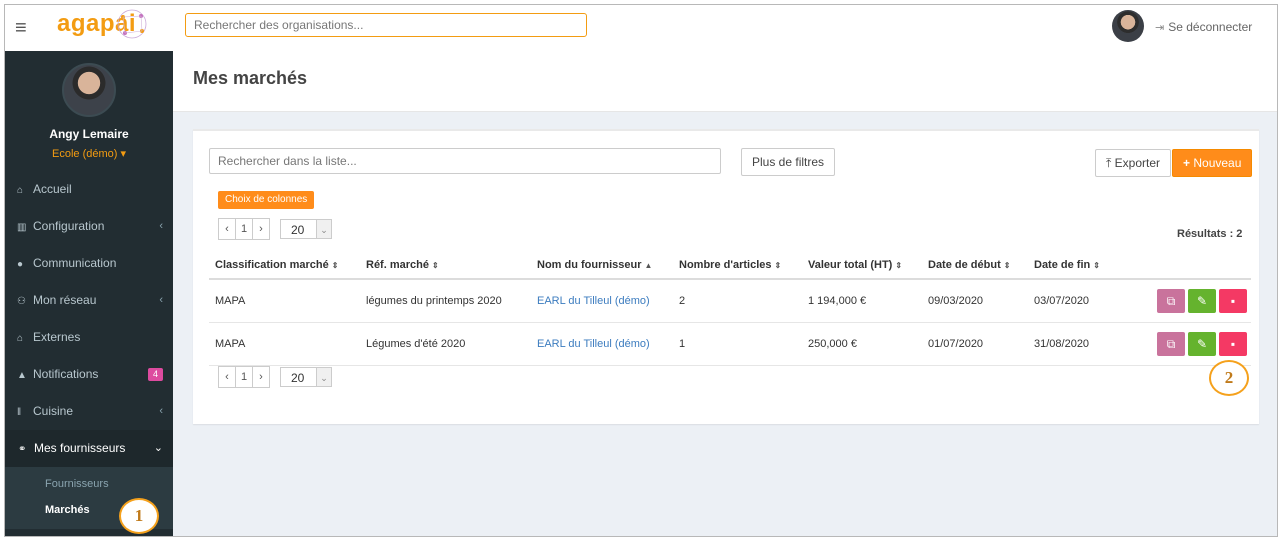 This screenshot has height=542, width=1282. What do you see at coordinates (1217, 163) in the screenshot?
I see `new-label: Nouveau` at bounding box center [1217, 163].